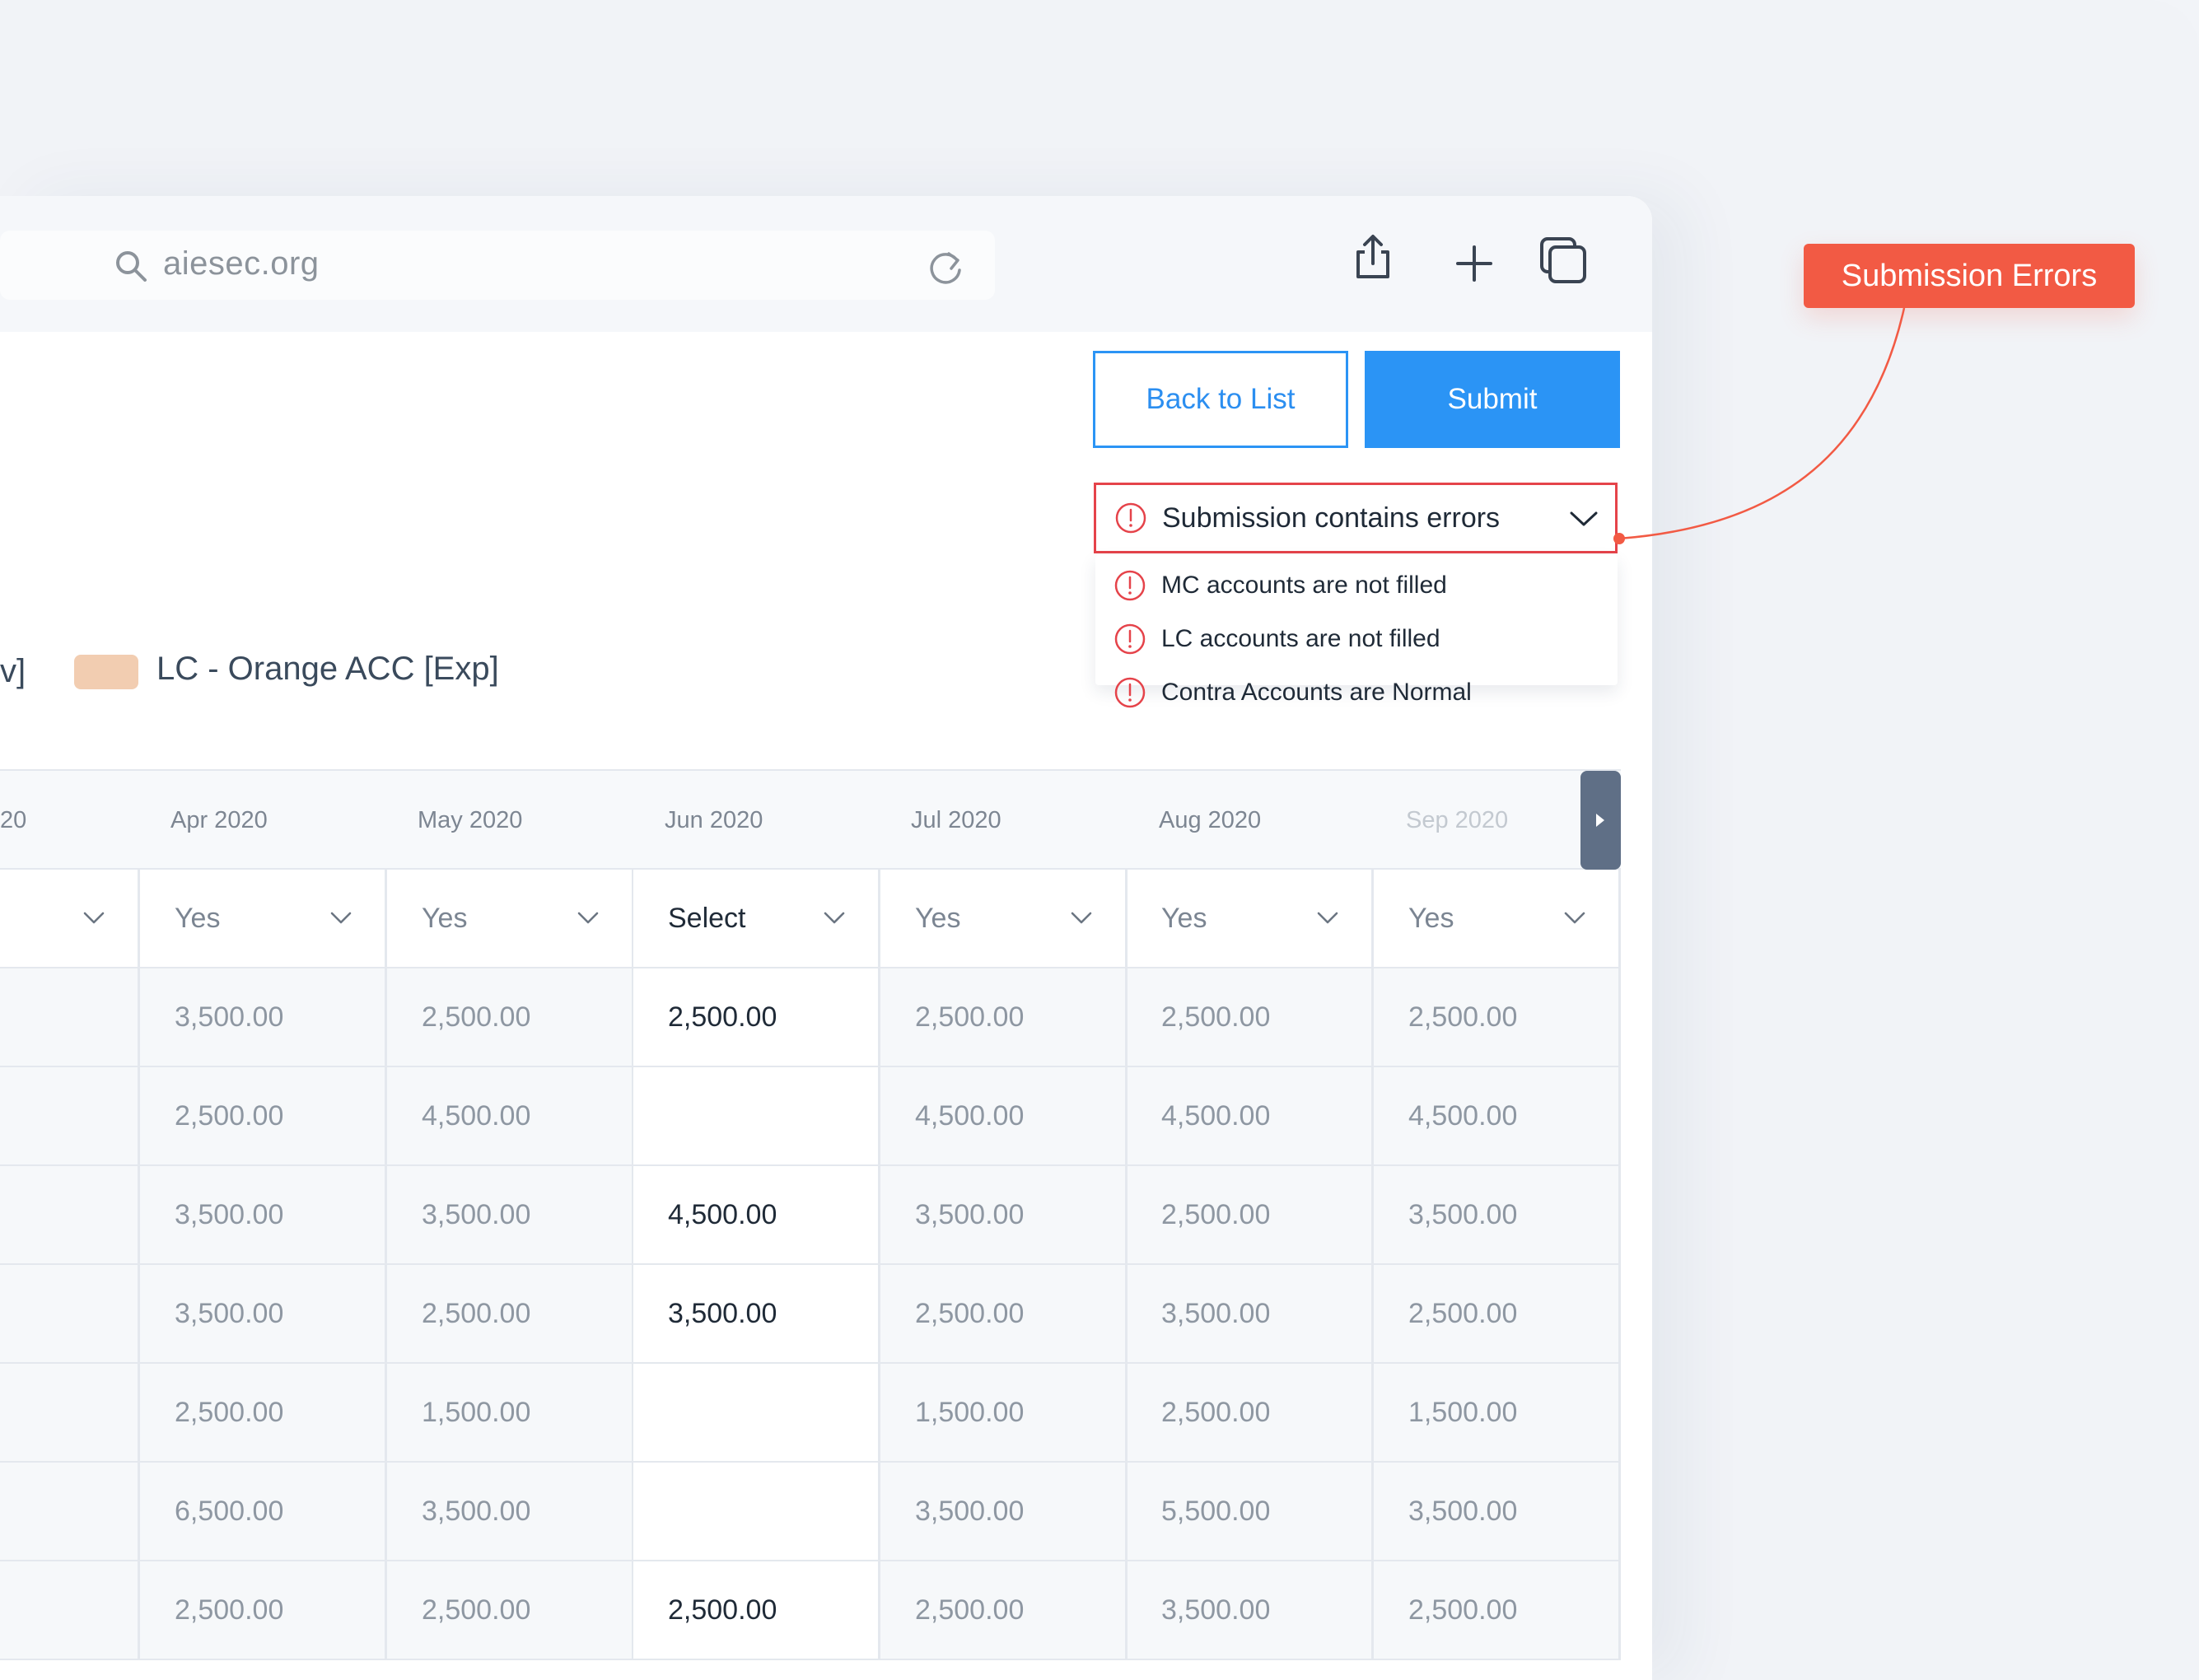  Describe the element at coordinates (1457, 820) in the screenshot. I see `column-header: Sep 2020` at that location.